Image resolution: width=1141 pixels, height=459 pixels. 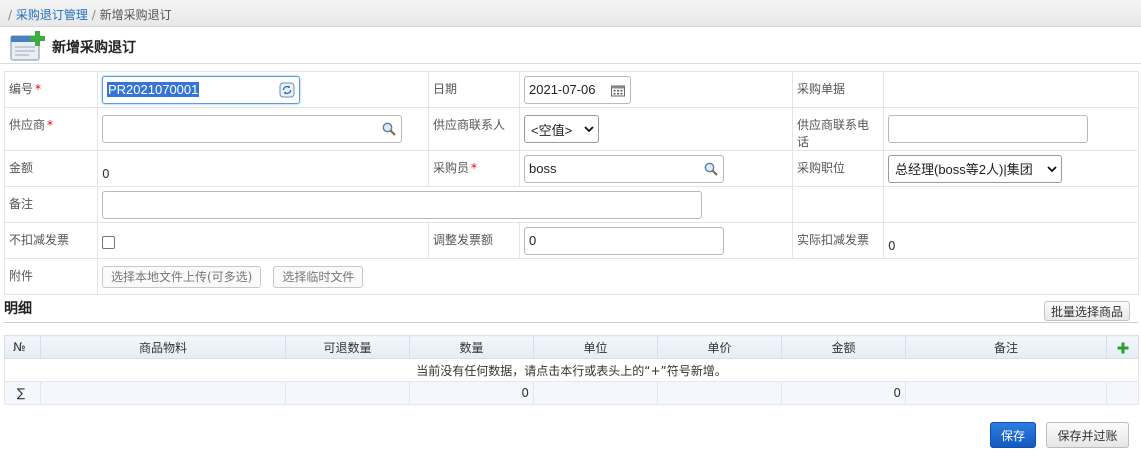 What do you see at coordinates (843, 347) in the screenshot?
I see `column-header-amount: 金额` at bounding box center [843, 347].